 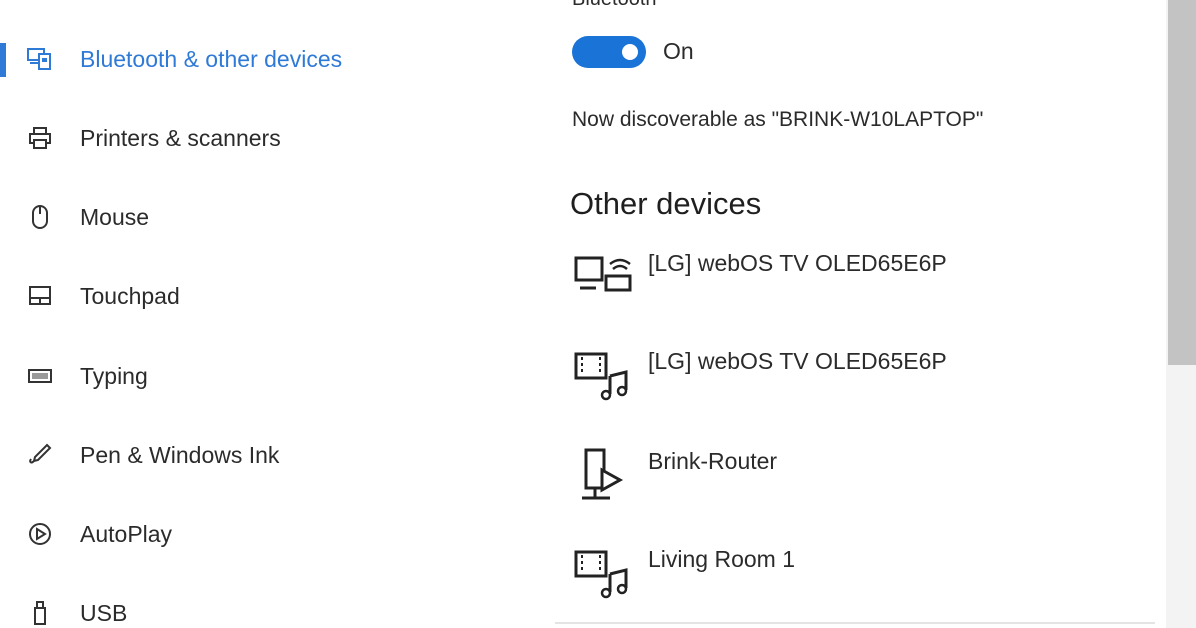 What do you see at coordinates (850, 483) in the screenshot?
I see `device-item-brink-router: Brink-Router` at bounding box center [850, 483].